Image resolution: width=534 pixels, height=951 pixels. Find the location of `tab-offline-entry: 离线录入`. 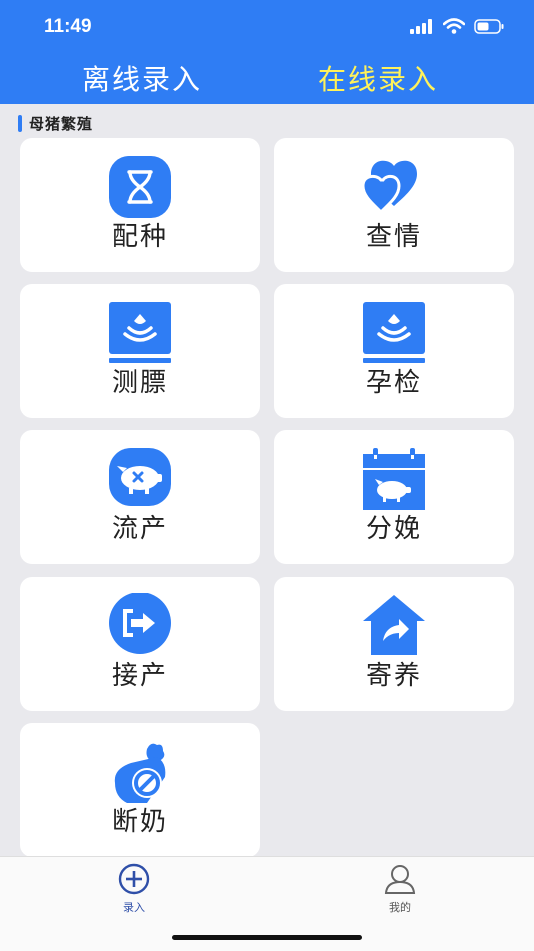

tab-offline-entry: 离线录入 is located at coordinates (142, 78).